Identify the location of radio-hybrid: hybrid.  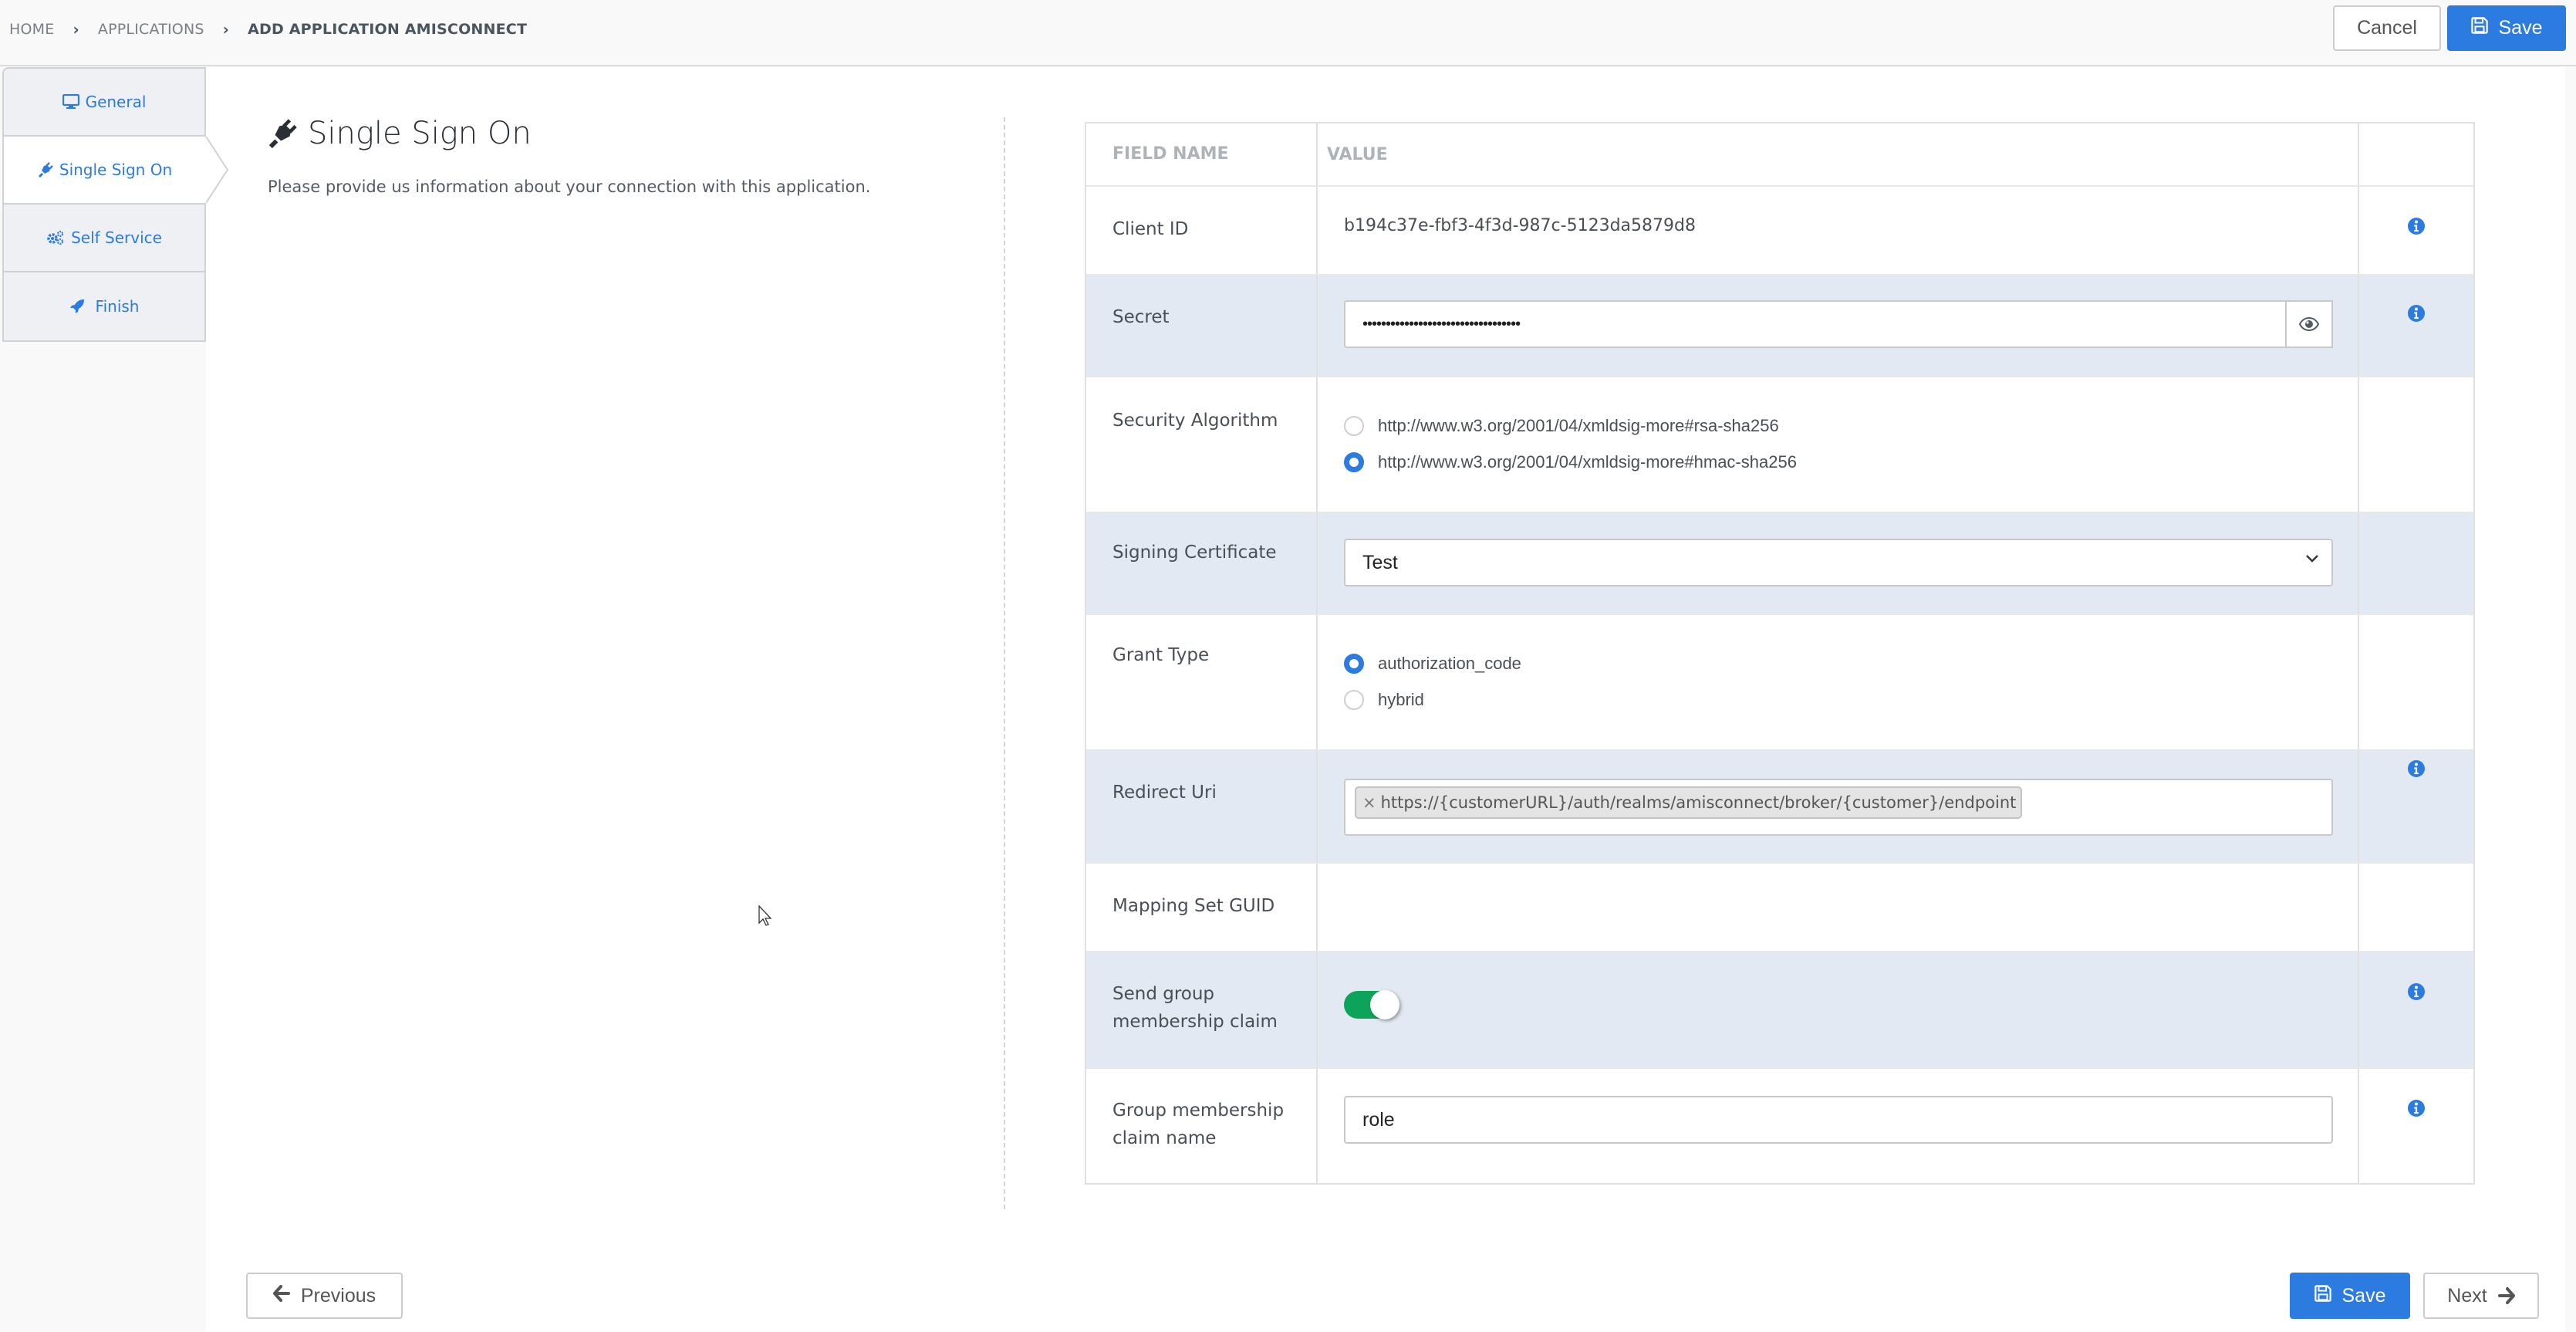
(1384, 700).